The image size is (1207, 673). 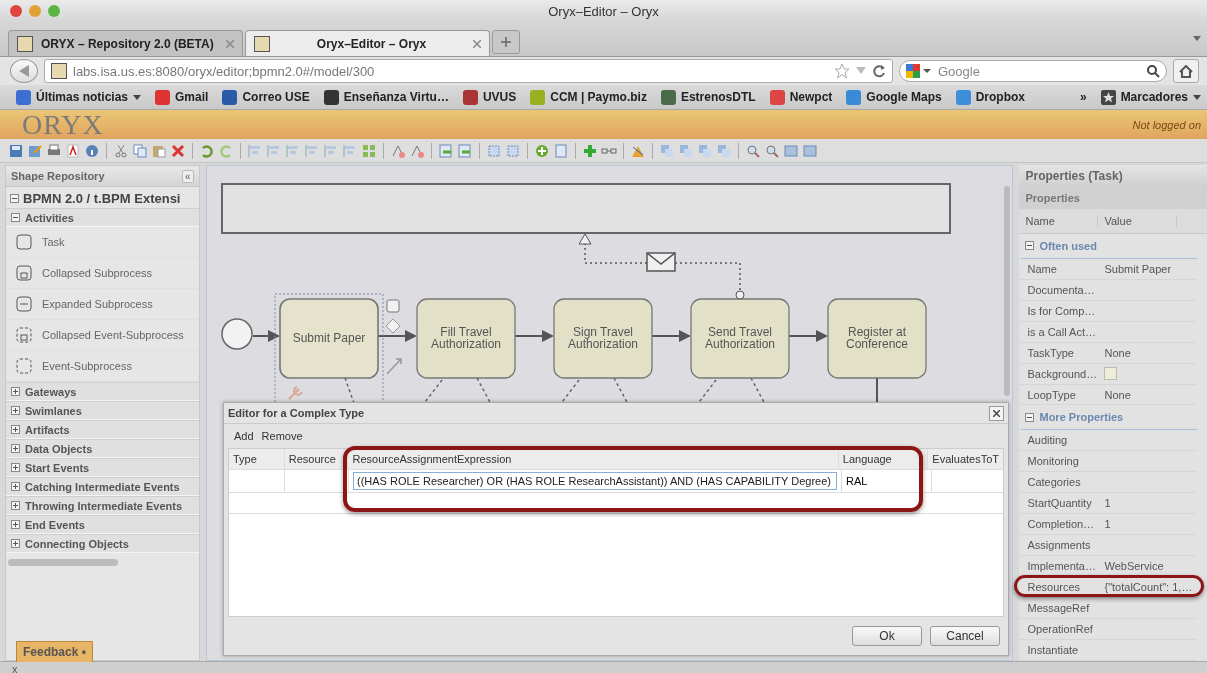 What do you see at coordinates (369, 150) in the screenshot?
I see `grid-icon` at bounding box center [369, 150].